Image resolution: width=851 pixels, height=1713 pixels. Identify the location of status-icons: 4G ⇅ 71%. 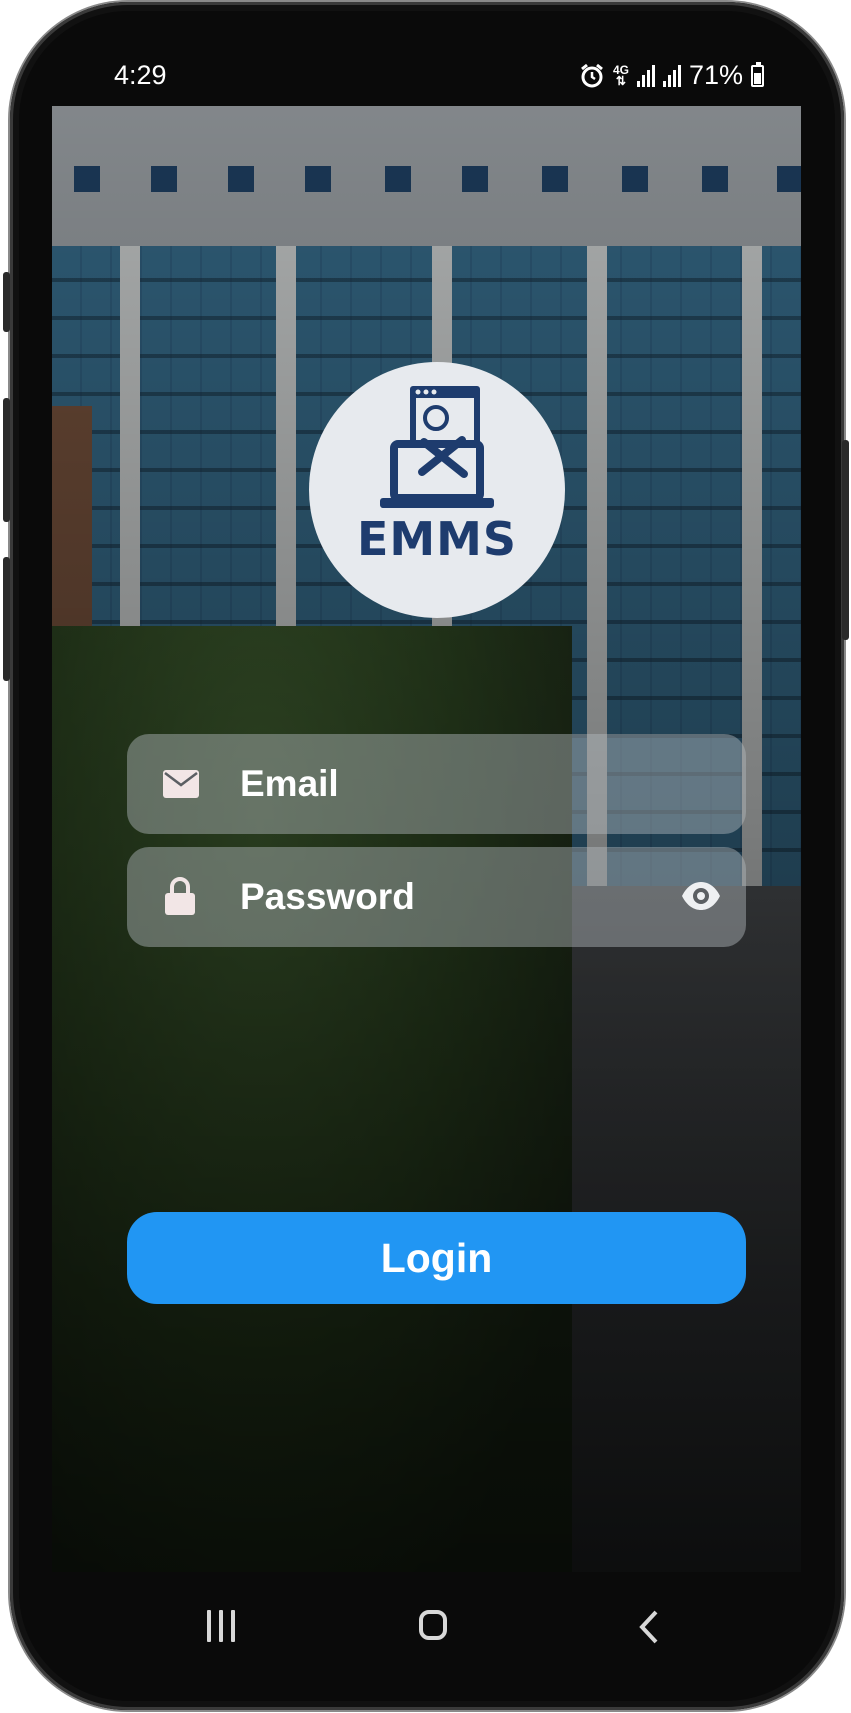
(671, 75).